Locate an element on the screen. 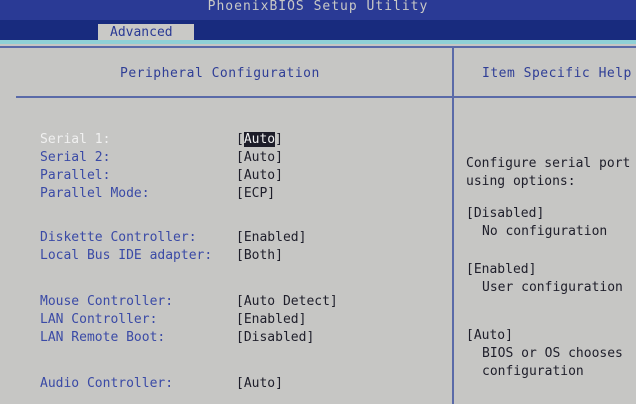 The image size is (636, 404). setting-value: [Auto Detect] is located at coordinates (287, 301).